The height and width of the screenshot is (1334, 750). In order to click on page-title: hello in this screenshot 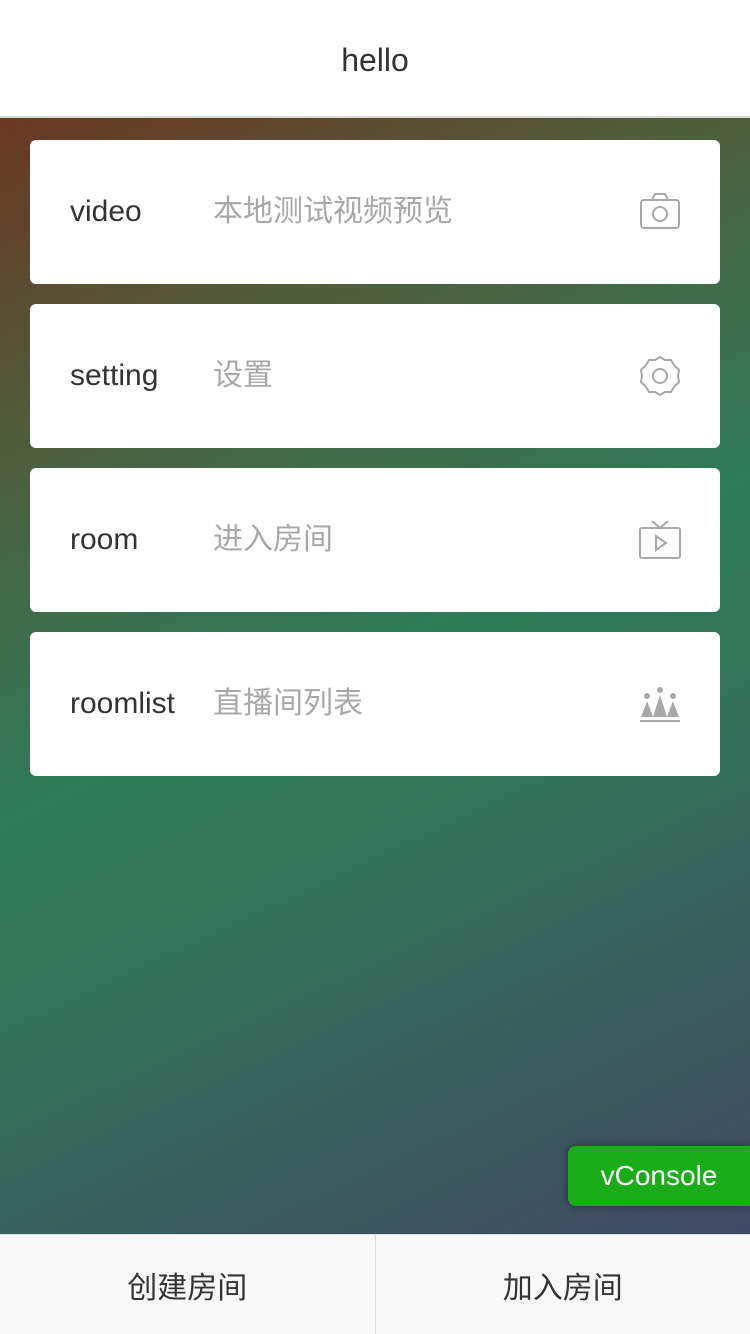, I will do `click(375, 59)`.